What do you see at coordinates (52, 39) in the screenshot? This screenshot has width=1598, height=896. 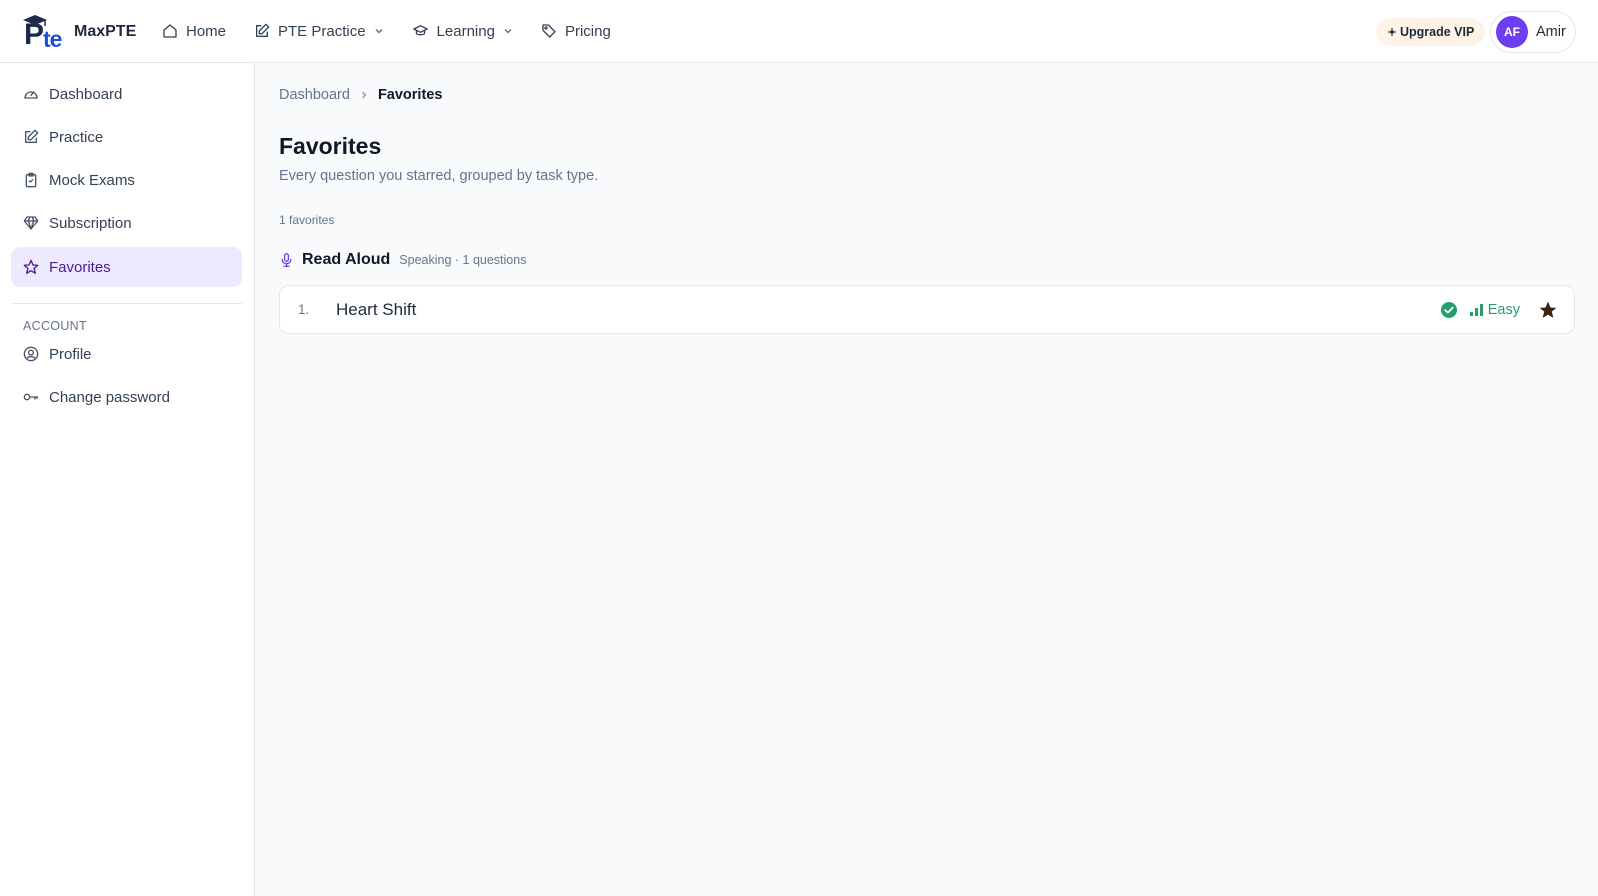 I see `logo-letters-te: te` at bounding box center [52, 39].